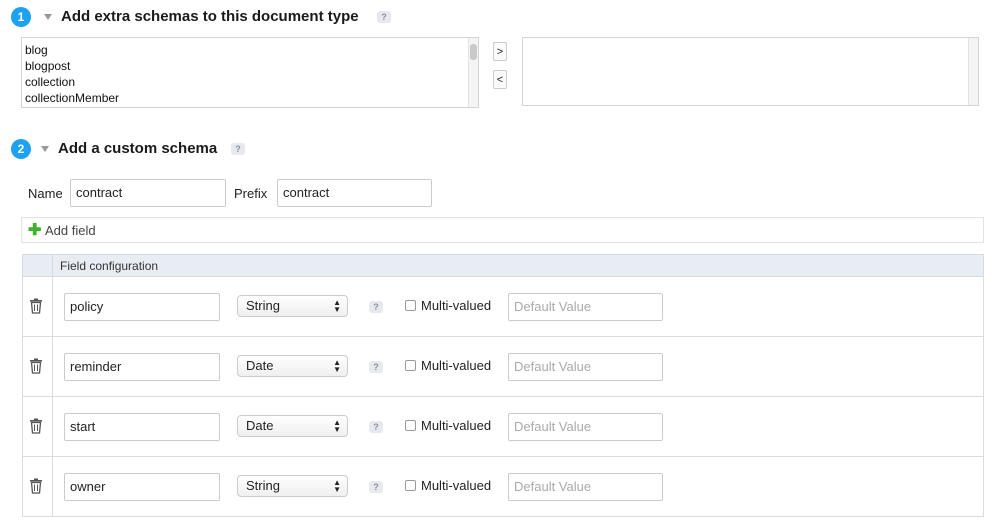 The width and height of the screenshot is (997, 529). Describe the element at coordinates (503, 265) in the screenshot. I see `field-config-header: Field configuration` at that location.